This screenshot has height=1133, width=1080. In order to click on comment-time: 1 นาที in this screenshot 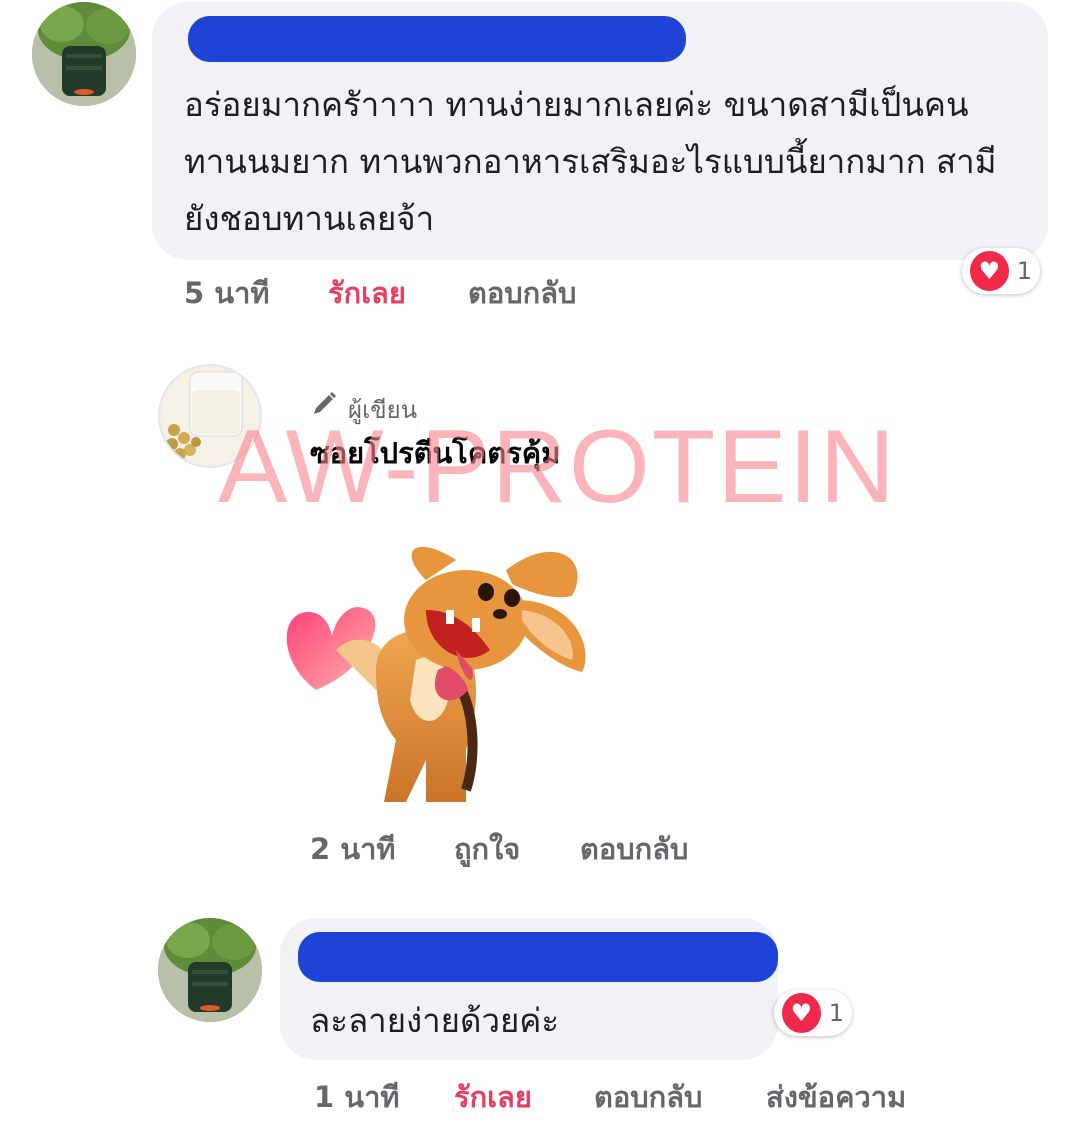, I will do `click(357, 1097)`.